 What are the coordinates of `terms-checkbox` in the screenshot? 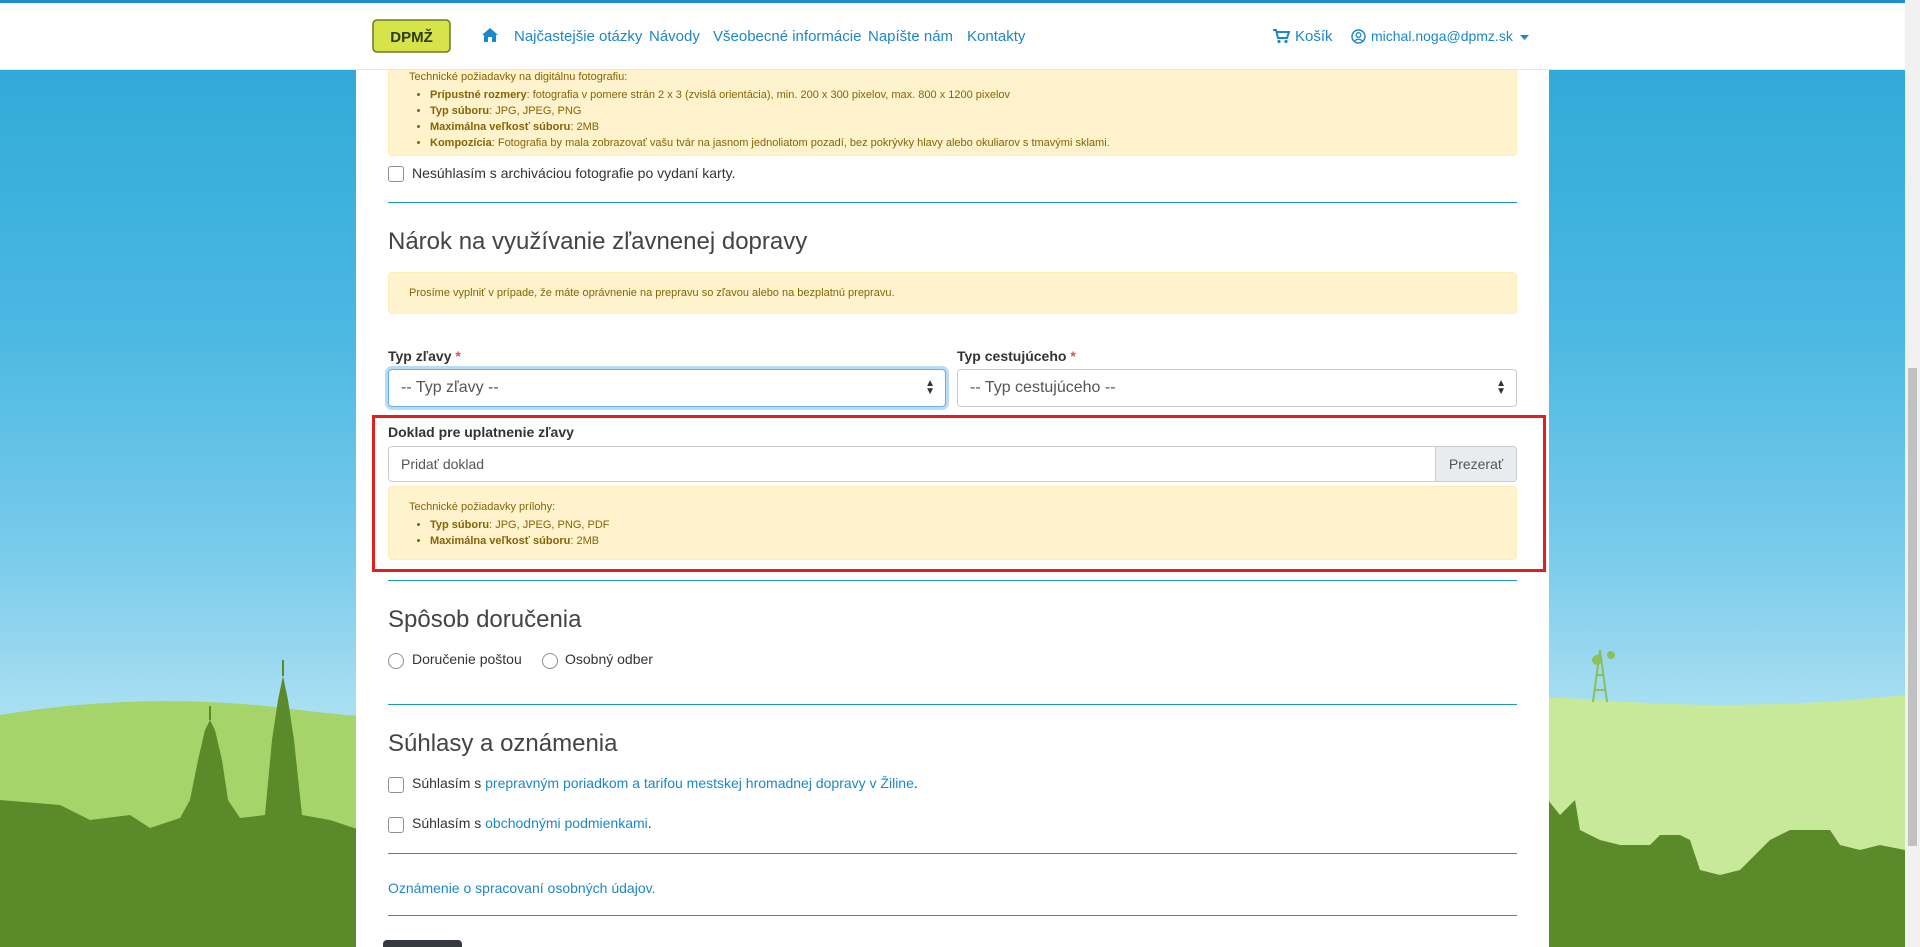 It's located at (396, 825).